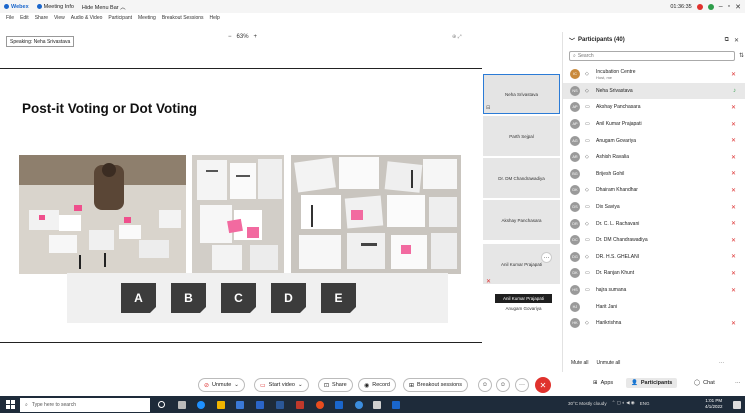 This screenshot has height=413, width=745. Describe the element at coordinates (521, 94) in the screenshot. I see `video-tile: Neha Srivastava ⊟` at that location.